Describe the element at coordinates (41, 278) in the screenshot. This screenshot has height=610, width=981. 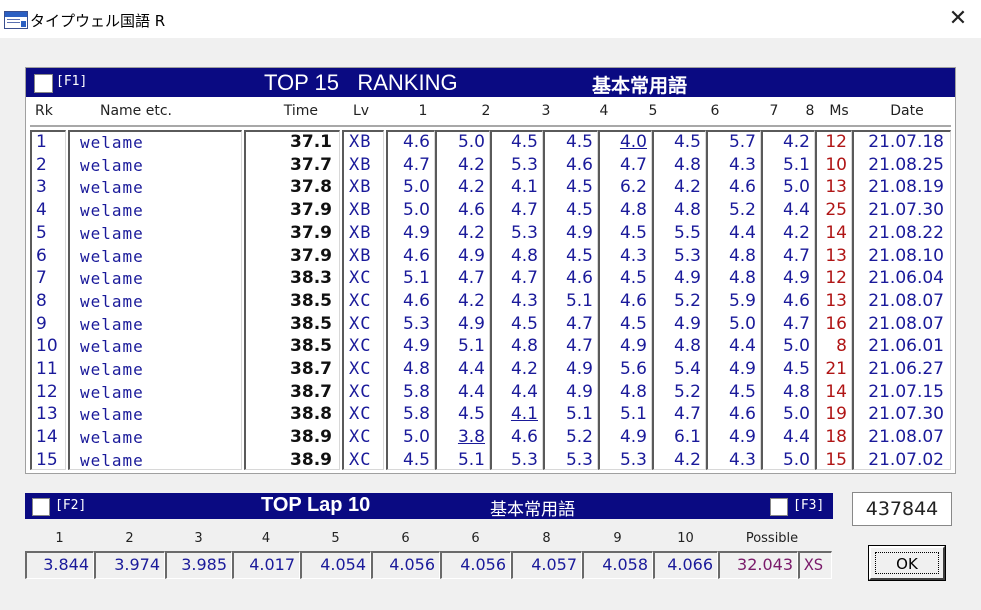
I see `rk-cell: 7` at that location.